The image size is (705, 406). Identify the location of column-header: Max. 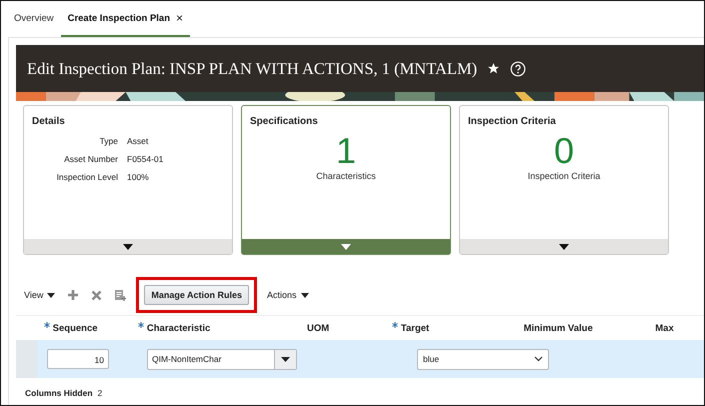
(664, 328).